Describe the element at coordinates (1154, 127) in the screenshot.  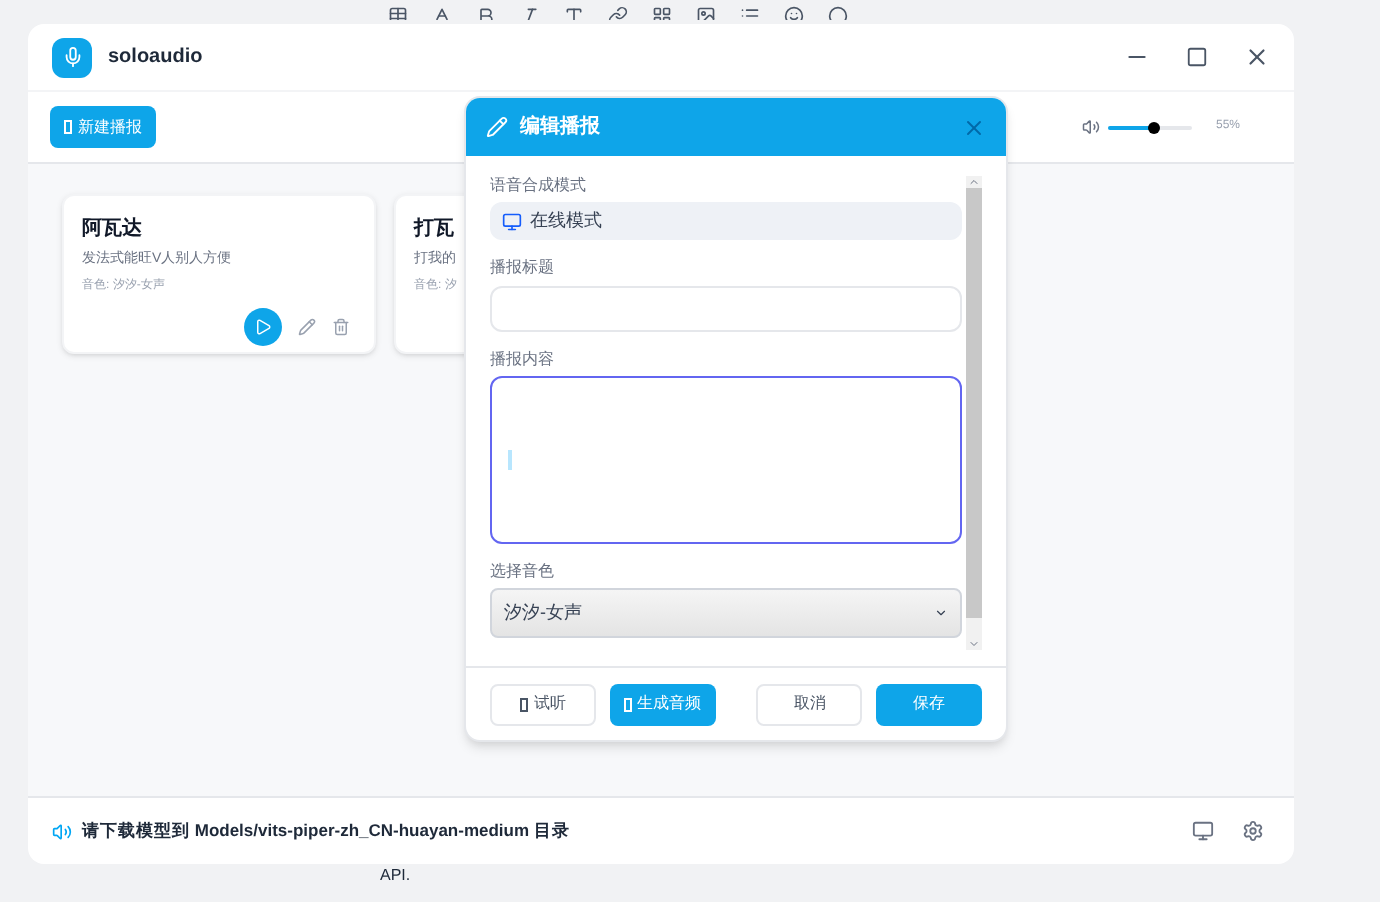
I see `volume-thumb` at that location.